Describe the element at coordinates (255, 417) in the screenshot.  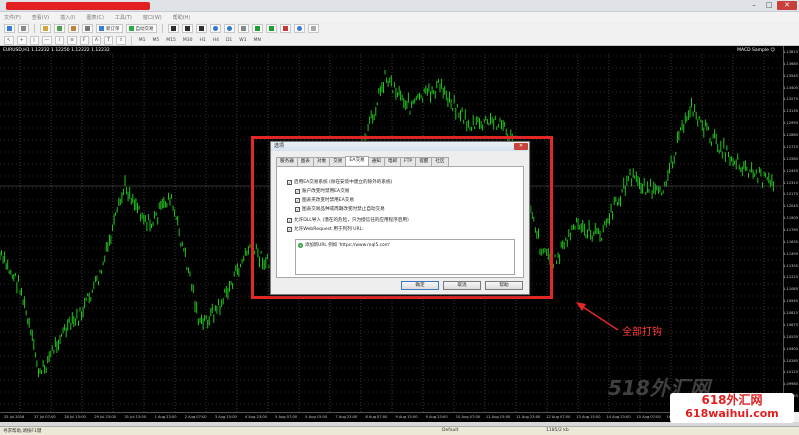
I see `time-tick-label: 4 Aug 23:00` at that location.